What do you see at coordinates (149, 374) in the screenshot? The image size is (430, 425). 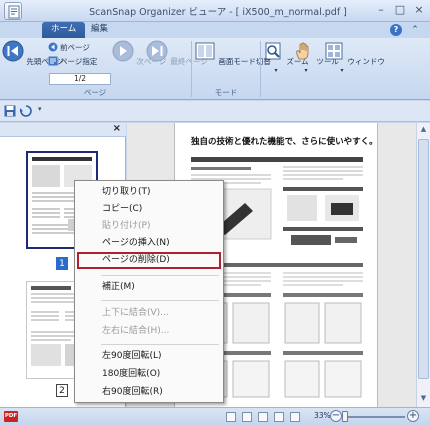 I see `menu-item-rotate-180: 180度回転(O)` at bounding box center [149, 374].